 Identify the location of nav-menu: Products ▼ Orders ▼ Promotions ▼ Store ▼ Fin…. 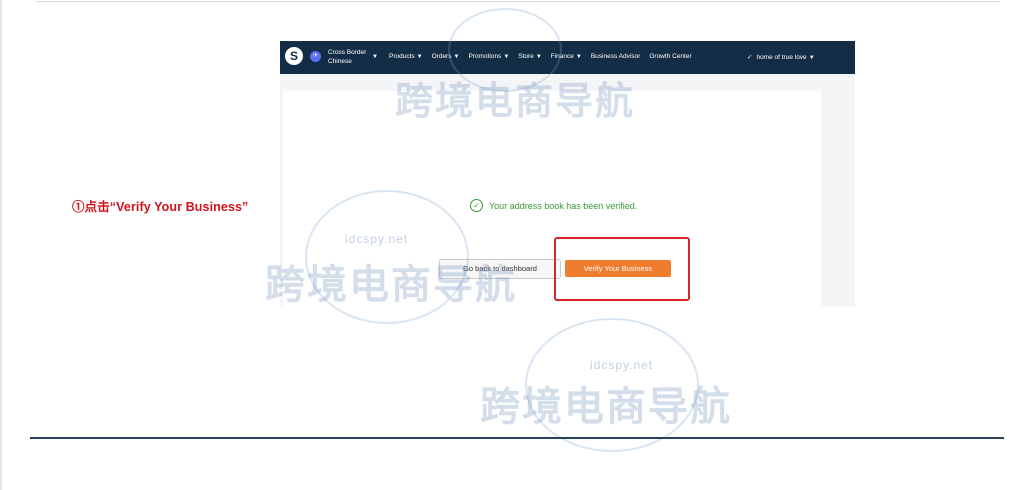
(540, 56).